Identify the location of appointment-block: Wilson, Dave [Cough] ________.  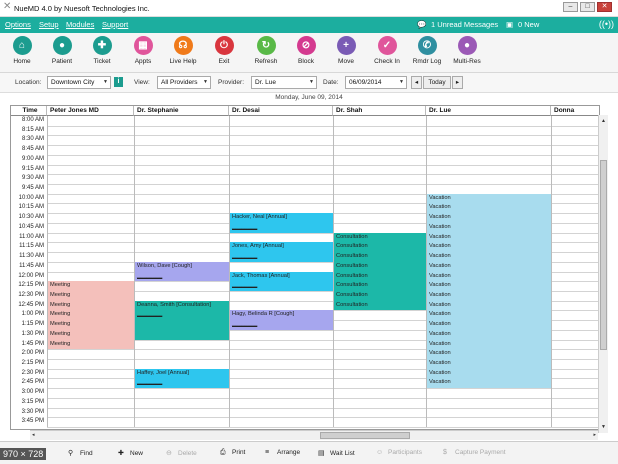
(182, 271).